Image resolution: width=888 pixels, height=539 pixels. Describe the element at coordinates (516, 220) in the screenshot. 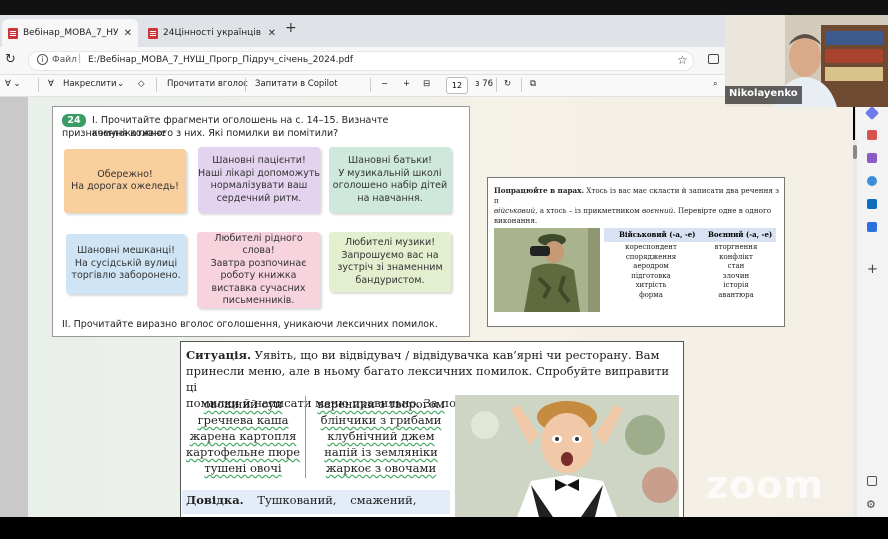

I see `pair-task-line-3: виконання.` at that location.